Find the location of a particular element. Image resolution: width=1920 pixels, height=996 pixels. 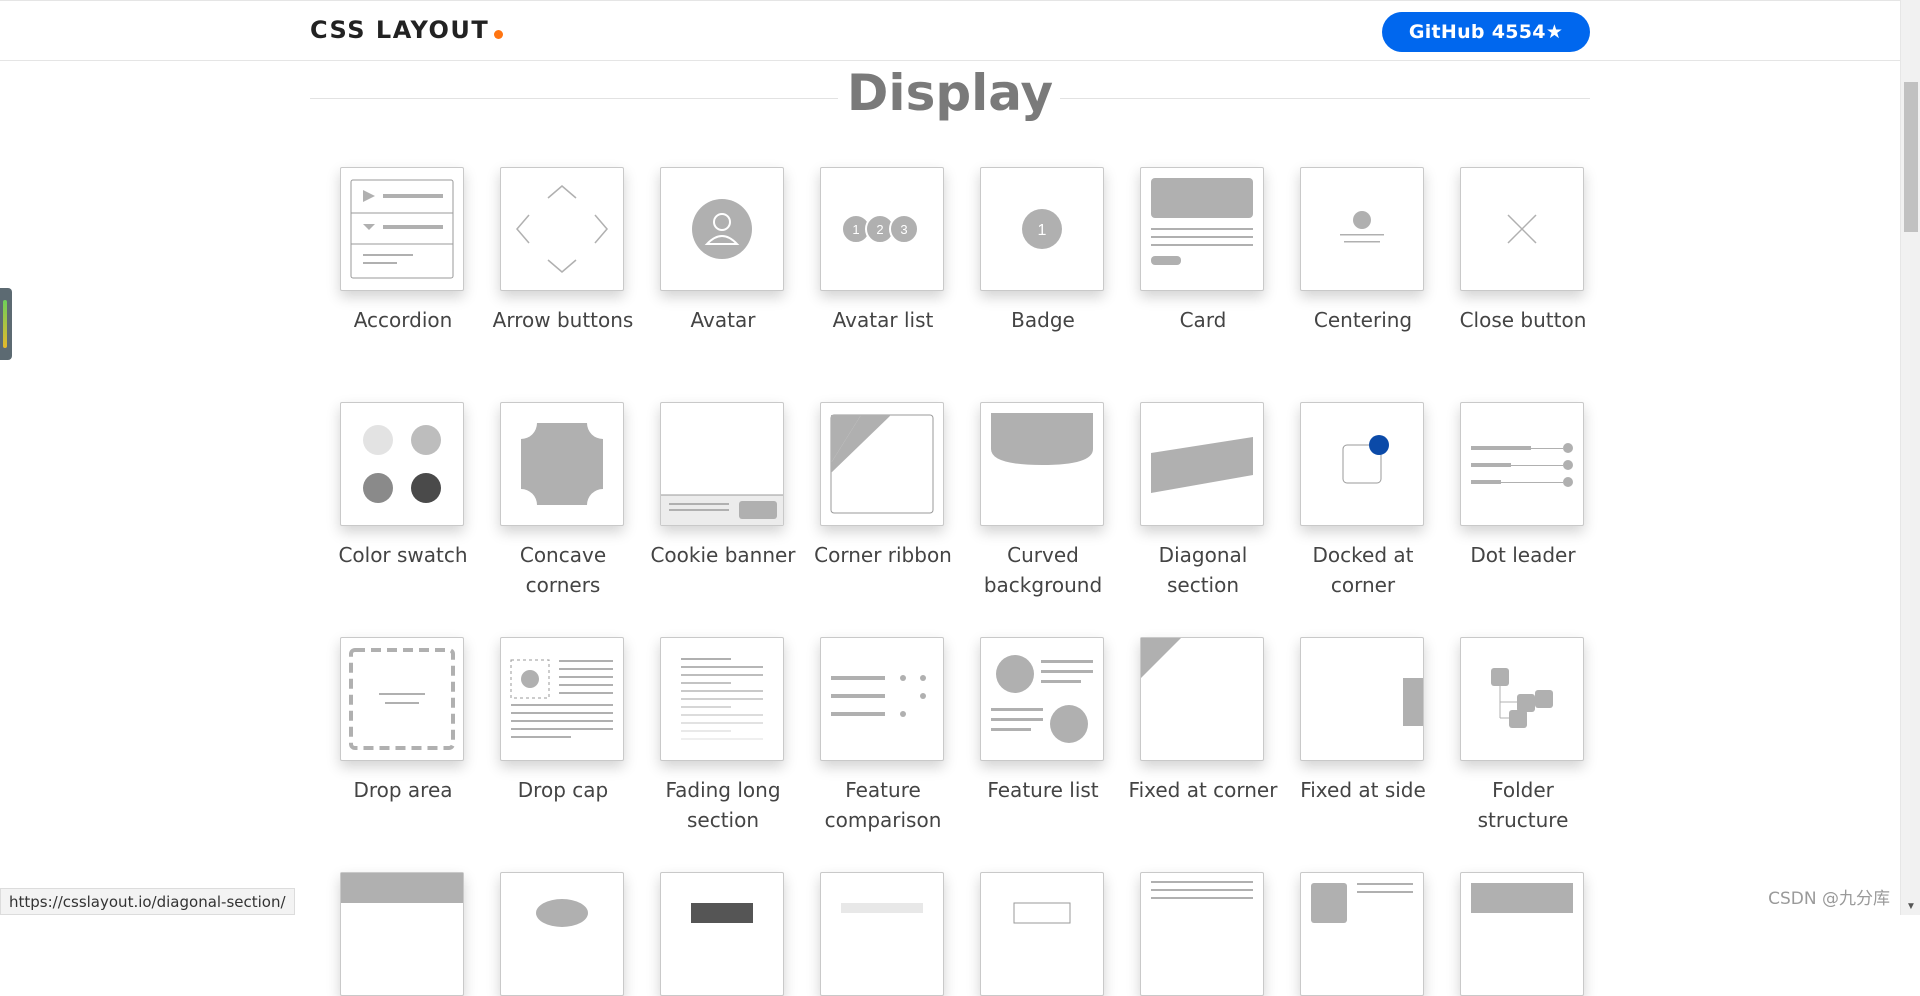

pattern-label: Drop area is located at coordinates (403, 790).